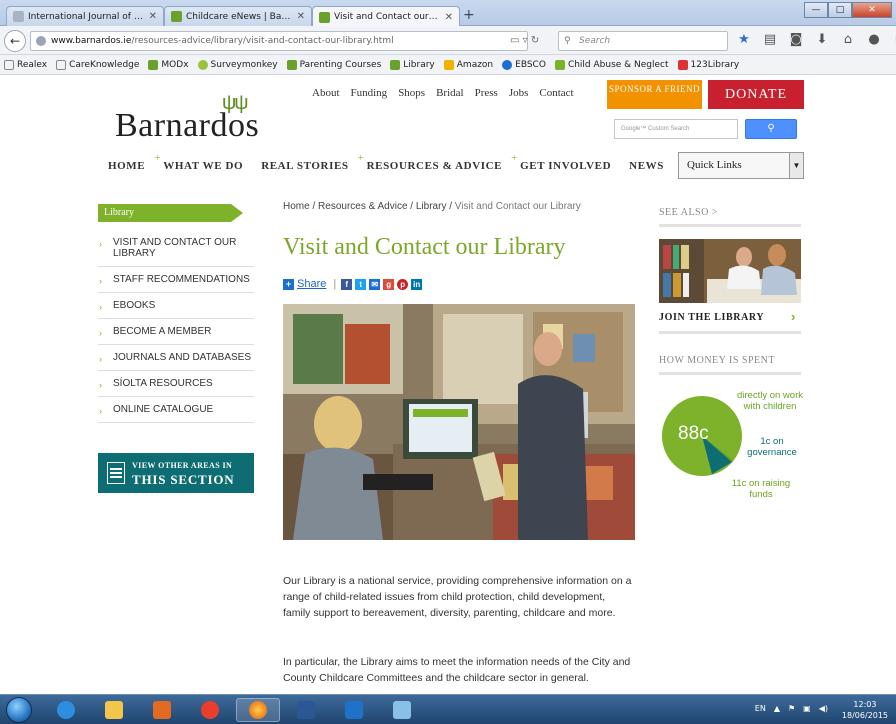 The image size is (896, 724). What do you see at coordinates (411, 93) in the screenshot?
I see `top-link-shops: Shops` at bounding box center [411, 93].